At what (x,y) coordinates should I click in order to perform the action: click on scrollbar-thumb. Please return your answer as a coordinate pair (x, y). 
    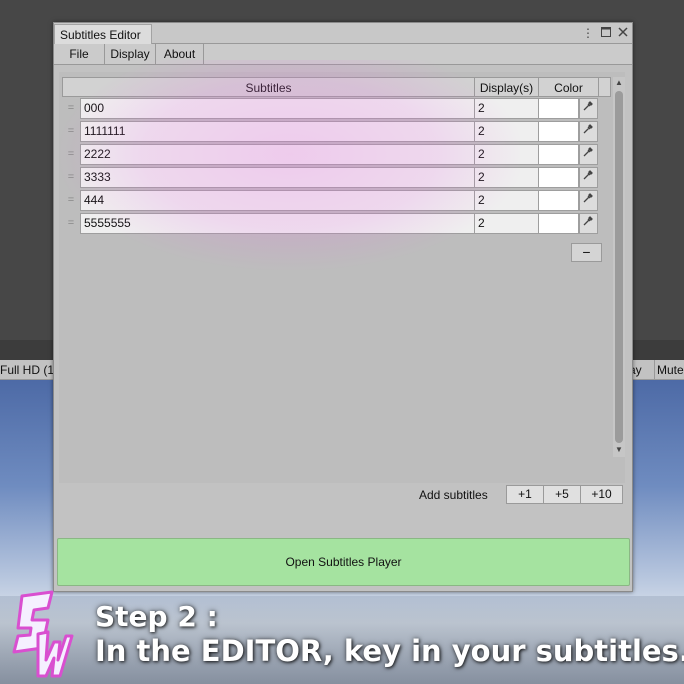
    Looking at the image, I should click on (619, 267).